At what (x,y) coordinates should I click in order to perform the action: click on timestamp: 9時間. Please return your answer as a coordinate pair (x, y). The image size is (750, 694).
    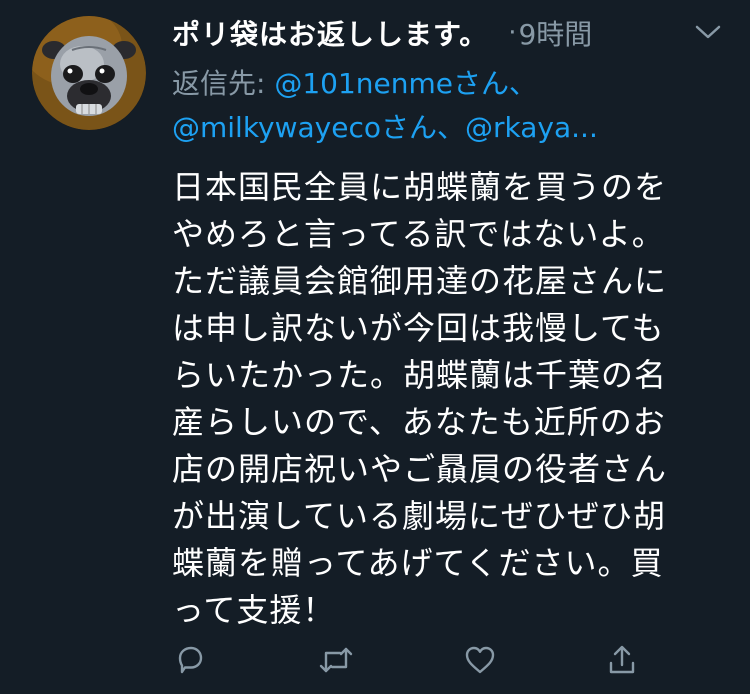
    Looking at the image, I should click on (555, 33).